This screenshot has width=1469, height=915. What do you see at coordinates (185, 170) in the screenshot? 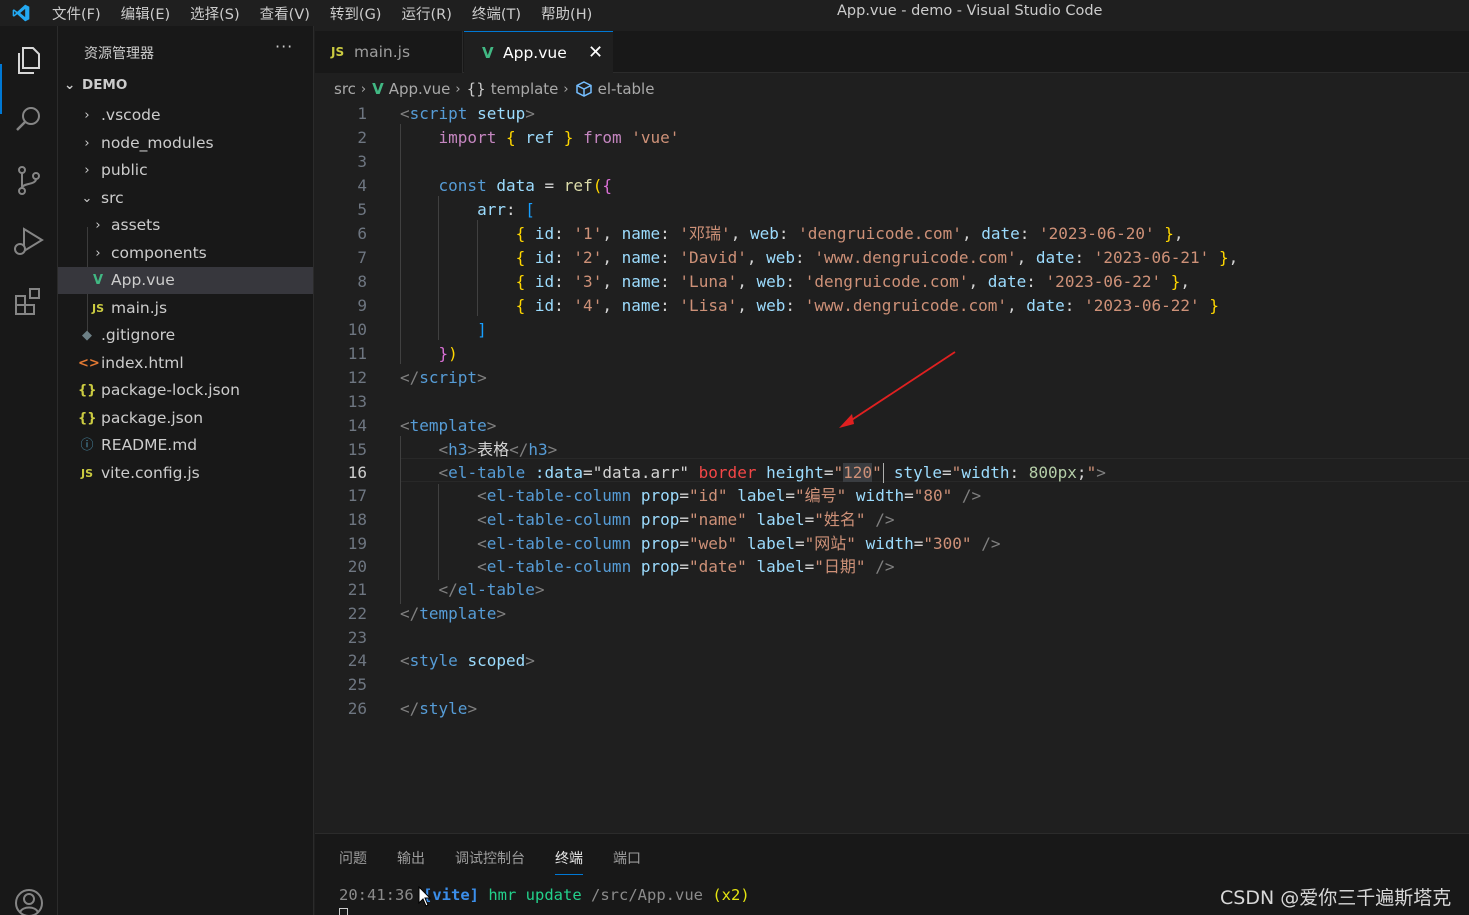
I see `tree-item-public: › public` at bounding box center [185, 170].